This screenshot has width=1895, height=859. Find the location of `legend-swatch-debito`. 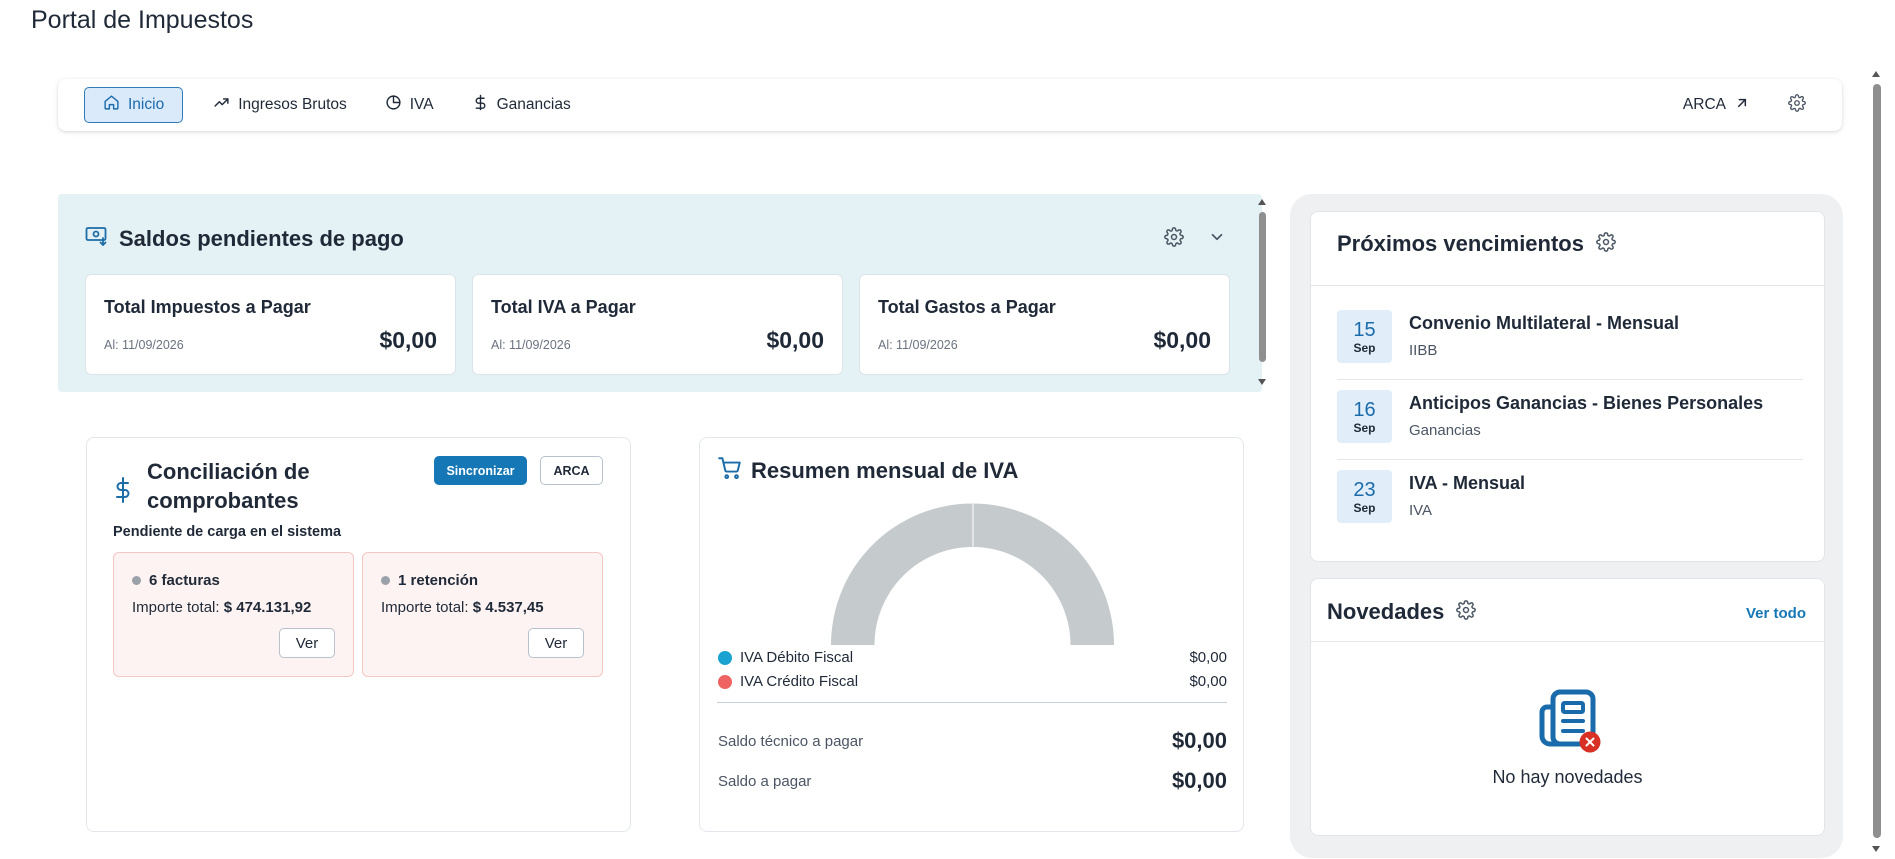

legend-swatch-debito is located at coordinates (725, 657).